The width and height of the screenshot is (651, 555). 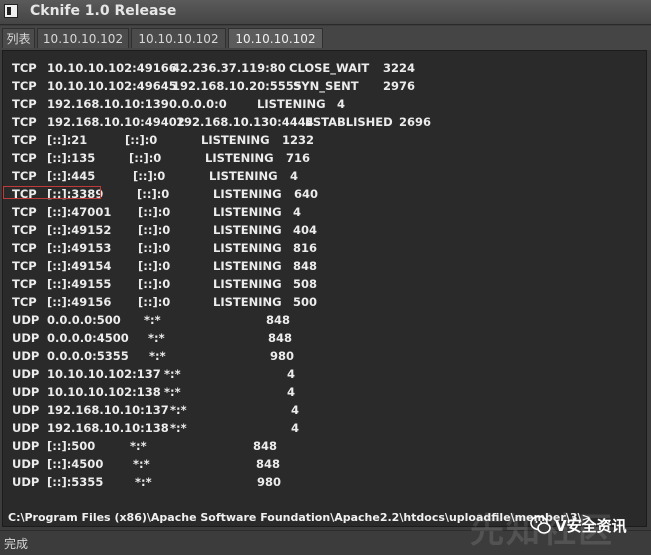 I want to click on table-row: TCP [::]:49154 [::]:0 LISTENING 848, so click(x=323, y=266).